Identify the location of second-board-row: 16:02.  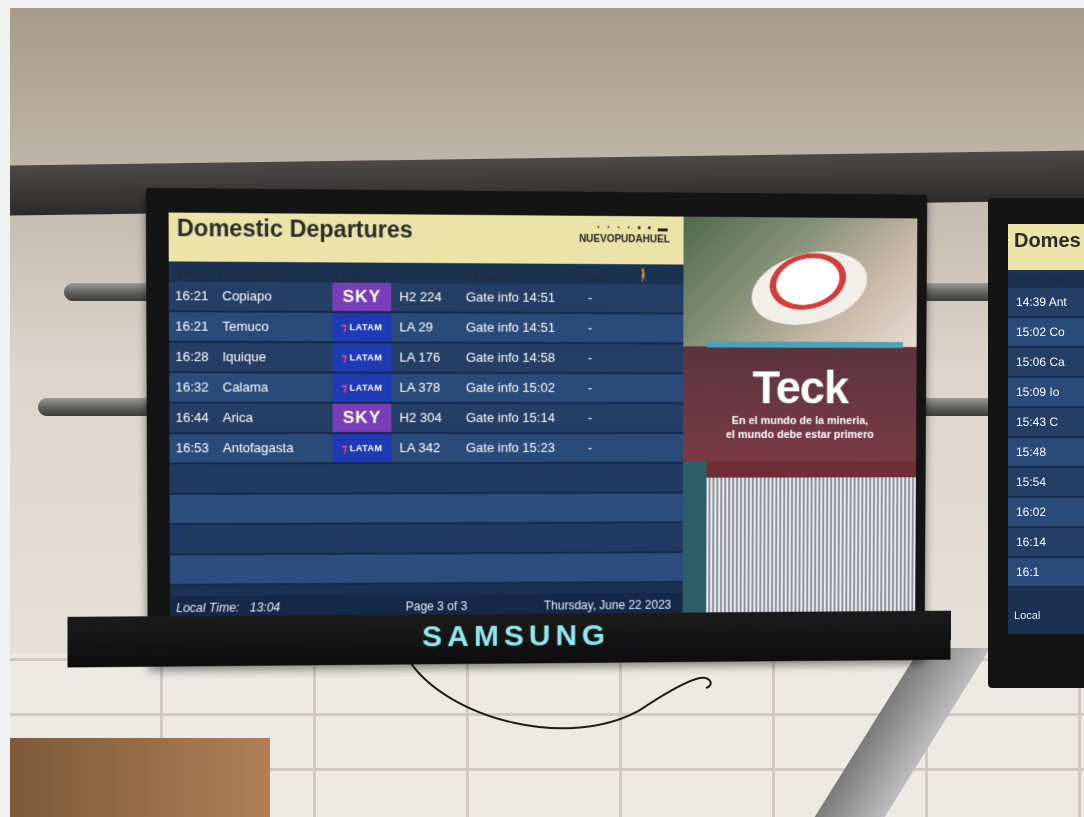
(1046, 513).